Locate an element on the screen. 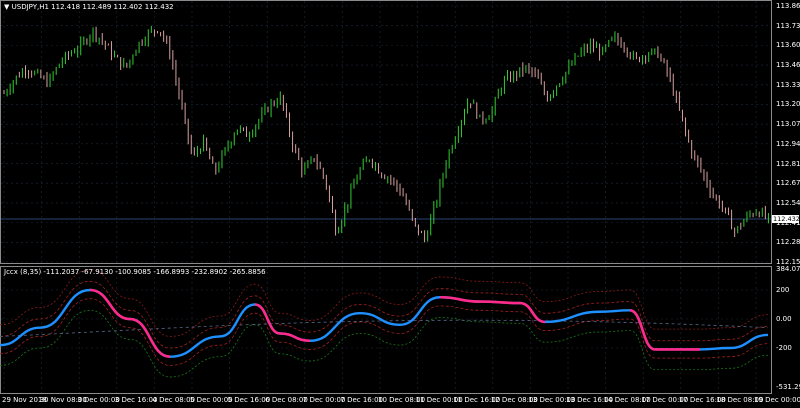 The height and width of the screenshot is (408, 800). indicator-tick-label: 384.078 is located at coordinates (788, 269).